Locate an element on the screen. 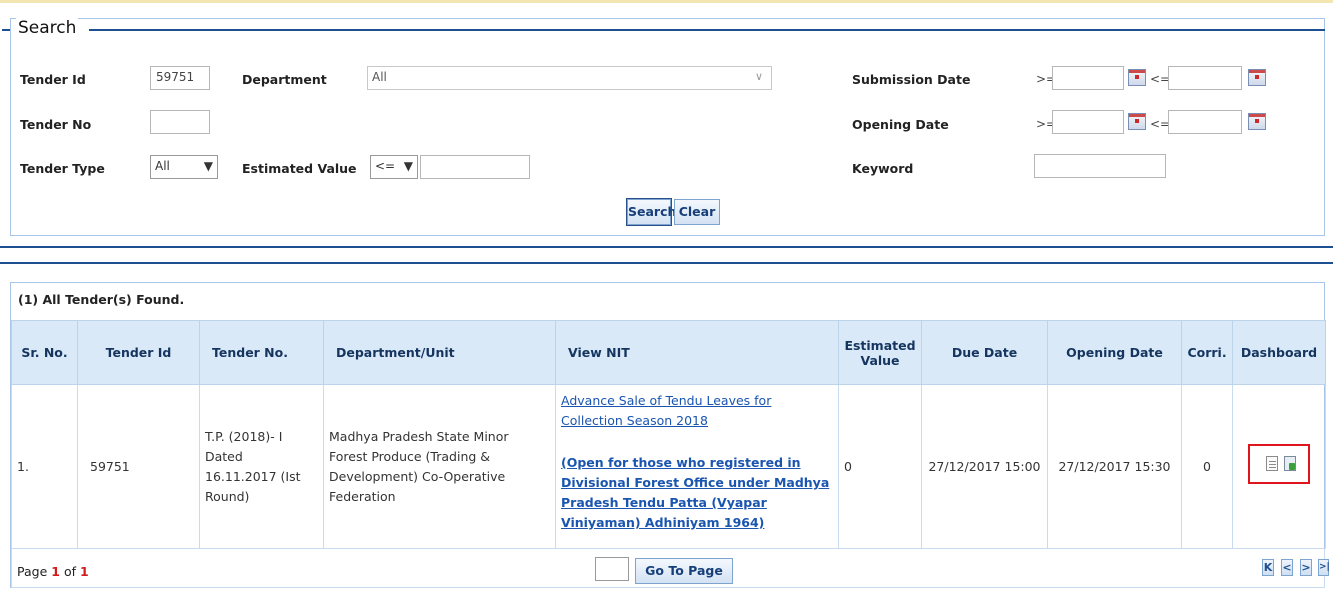  tender-id-label: Tender Id is located at coordinates (53, 79).